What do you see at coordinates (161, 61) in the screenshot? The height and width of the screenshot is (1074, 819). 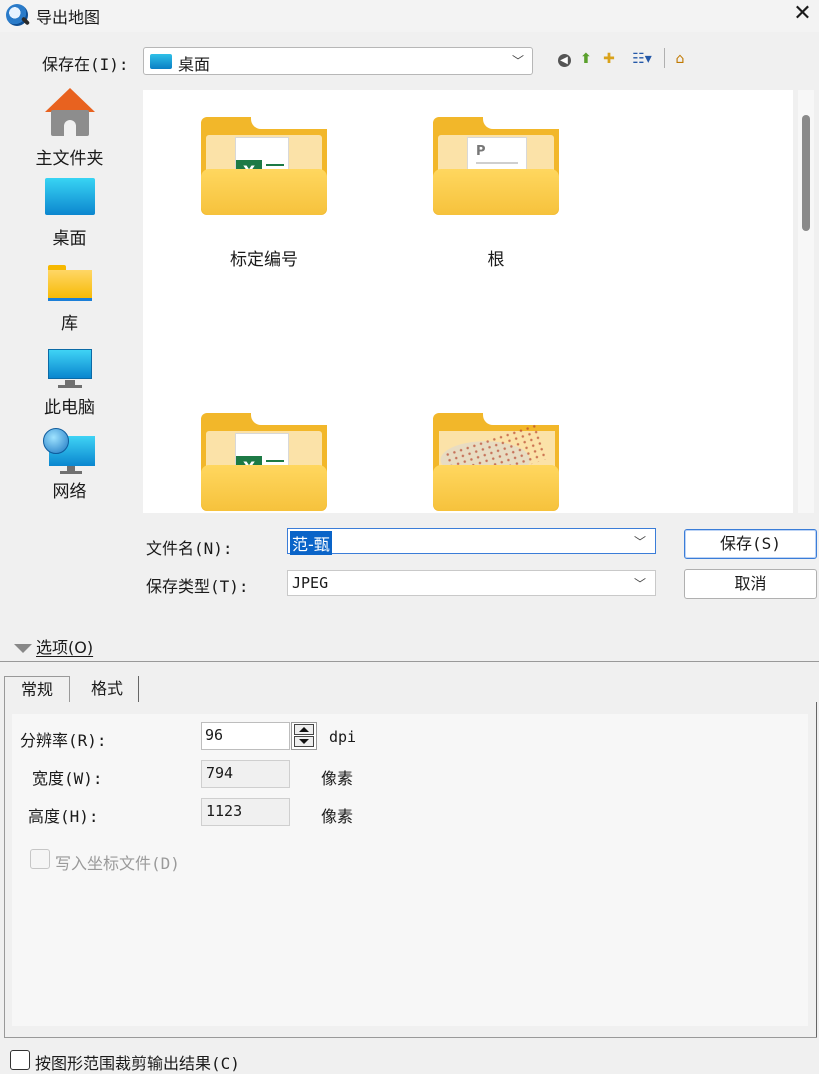 I see `desktop-icon` at bounding box center [161, 61].